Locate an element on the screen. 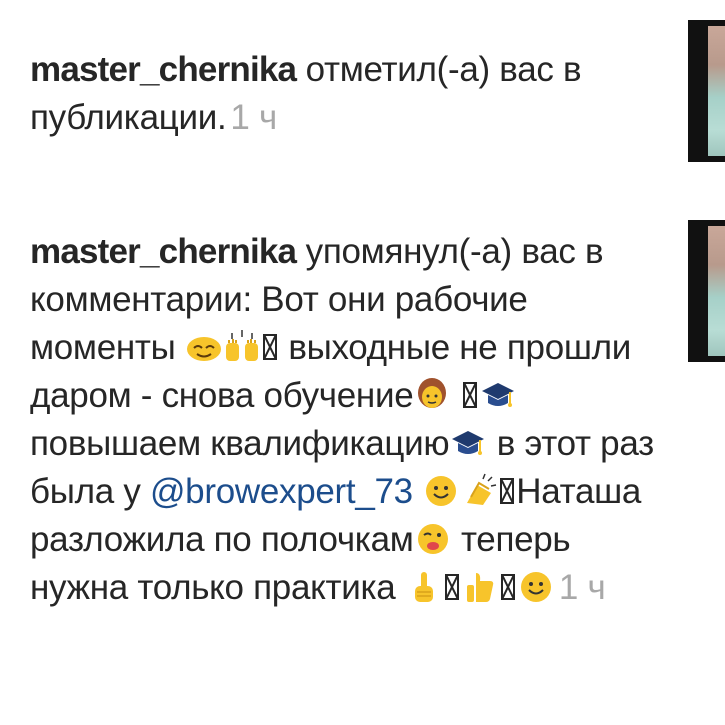 This screenshot has height=725, width=725. index-pointing-up-icon is located at coordinates (424, 587).